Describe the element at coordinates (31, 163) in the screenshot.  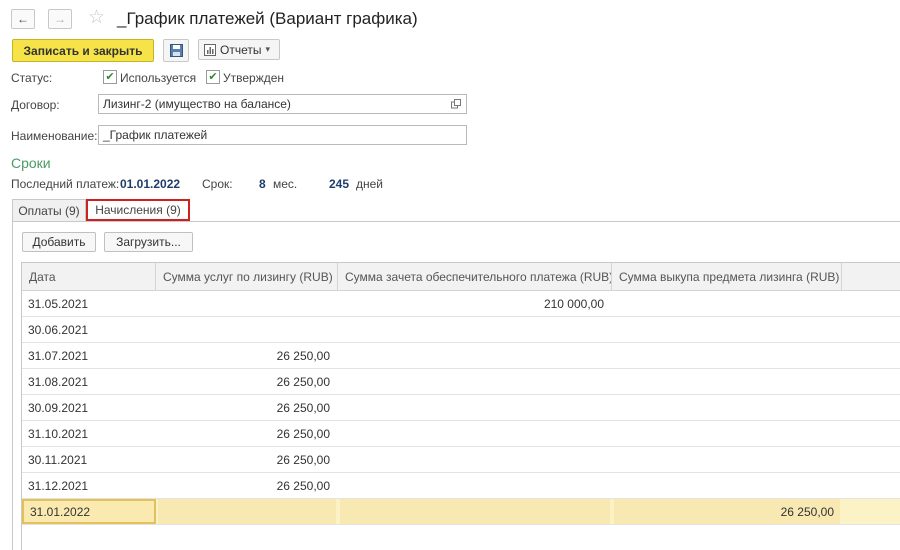
I see `terms-section-title: Сроки` at that location.